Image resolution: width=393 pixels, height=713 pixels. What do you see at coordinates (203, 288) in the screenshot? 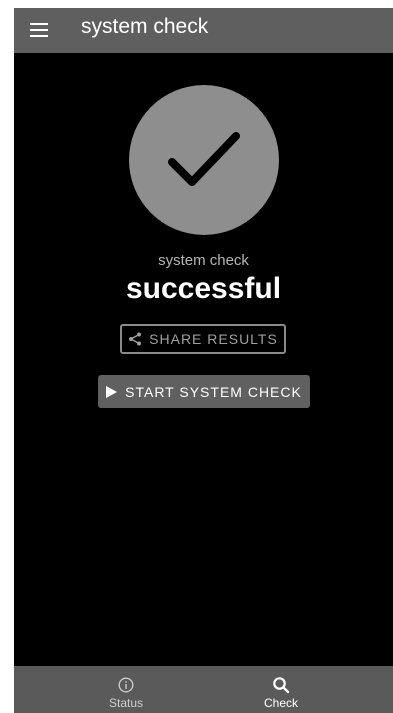
I see `result-value: successful` at bounding box center [203, 288].